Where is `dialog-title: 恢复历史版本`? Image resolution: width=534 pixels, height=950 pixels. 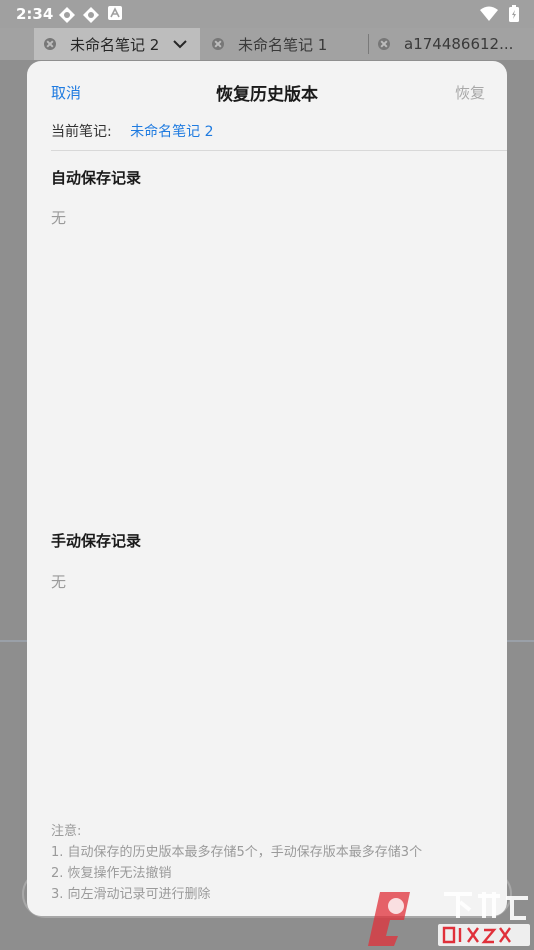
dialog-title: 恢复历史版本 is located at coordinates (267, 95).